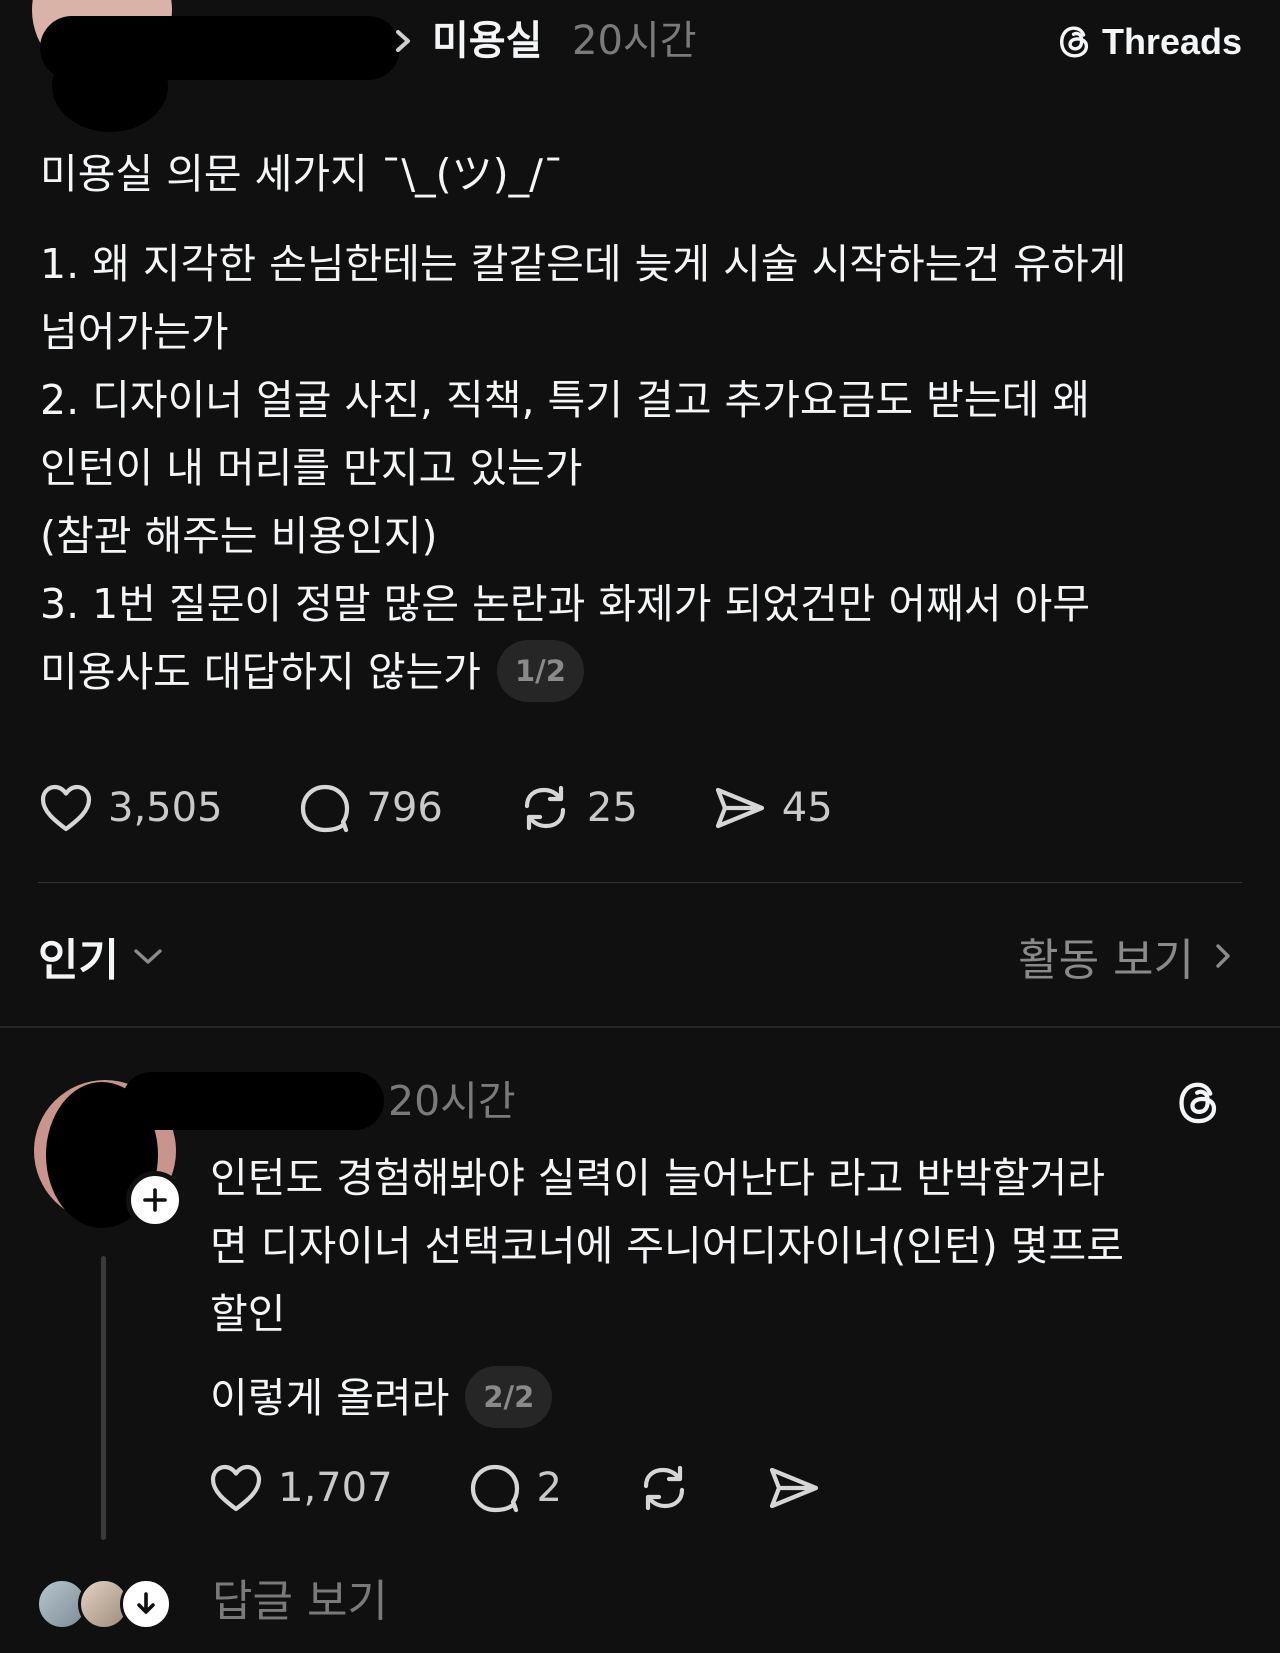 The width and height of the screenshot is (1280, 1653). What do you see at coordinates (452, 1101) in the screenshot?
I see `reply-timestamp: 20시간` at bounding box center [452, 1101].